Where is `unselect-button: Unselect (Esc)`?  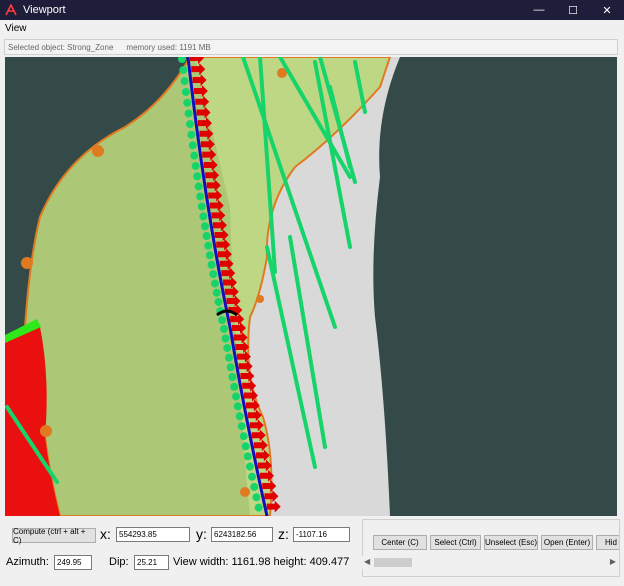 unselect-button: Unselect (Esc) is located at coordinates (511, 542).